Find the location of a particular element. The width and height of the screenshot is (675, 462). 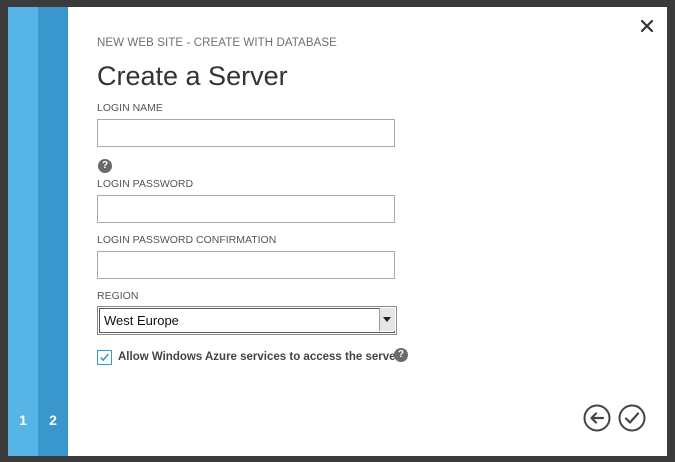

region-select: West Europe is located at coordinates (247, 320).